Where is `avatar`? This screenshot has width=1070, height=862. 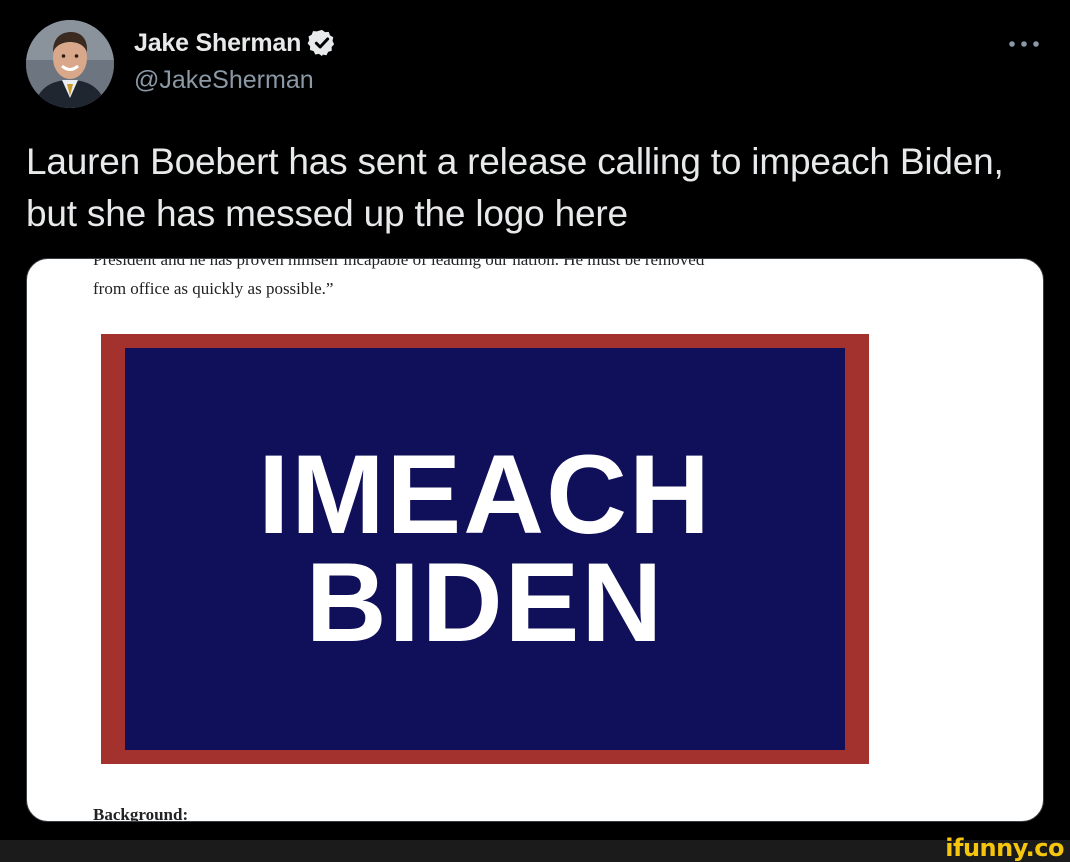 avatar is located at coordinates (70, 64).